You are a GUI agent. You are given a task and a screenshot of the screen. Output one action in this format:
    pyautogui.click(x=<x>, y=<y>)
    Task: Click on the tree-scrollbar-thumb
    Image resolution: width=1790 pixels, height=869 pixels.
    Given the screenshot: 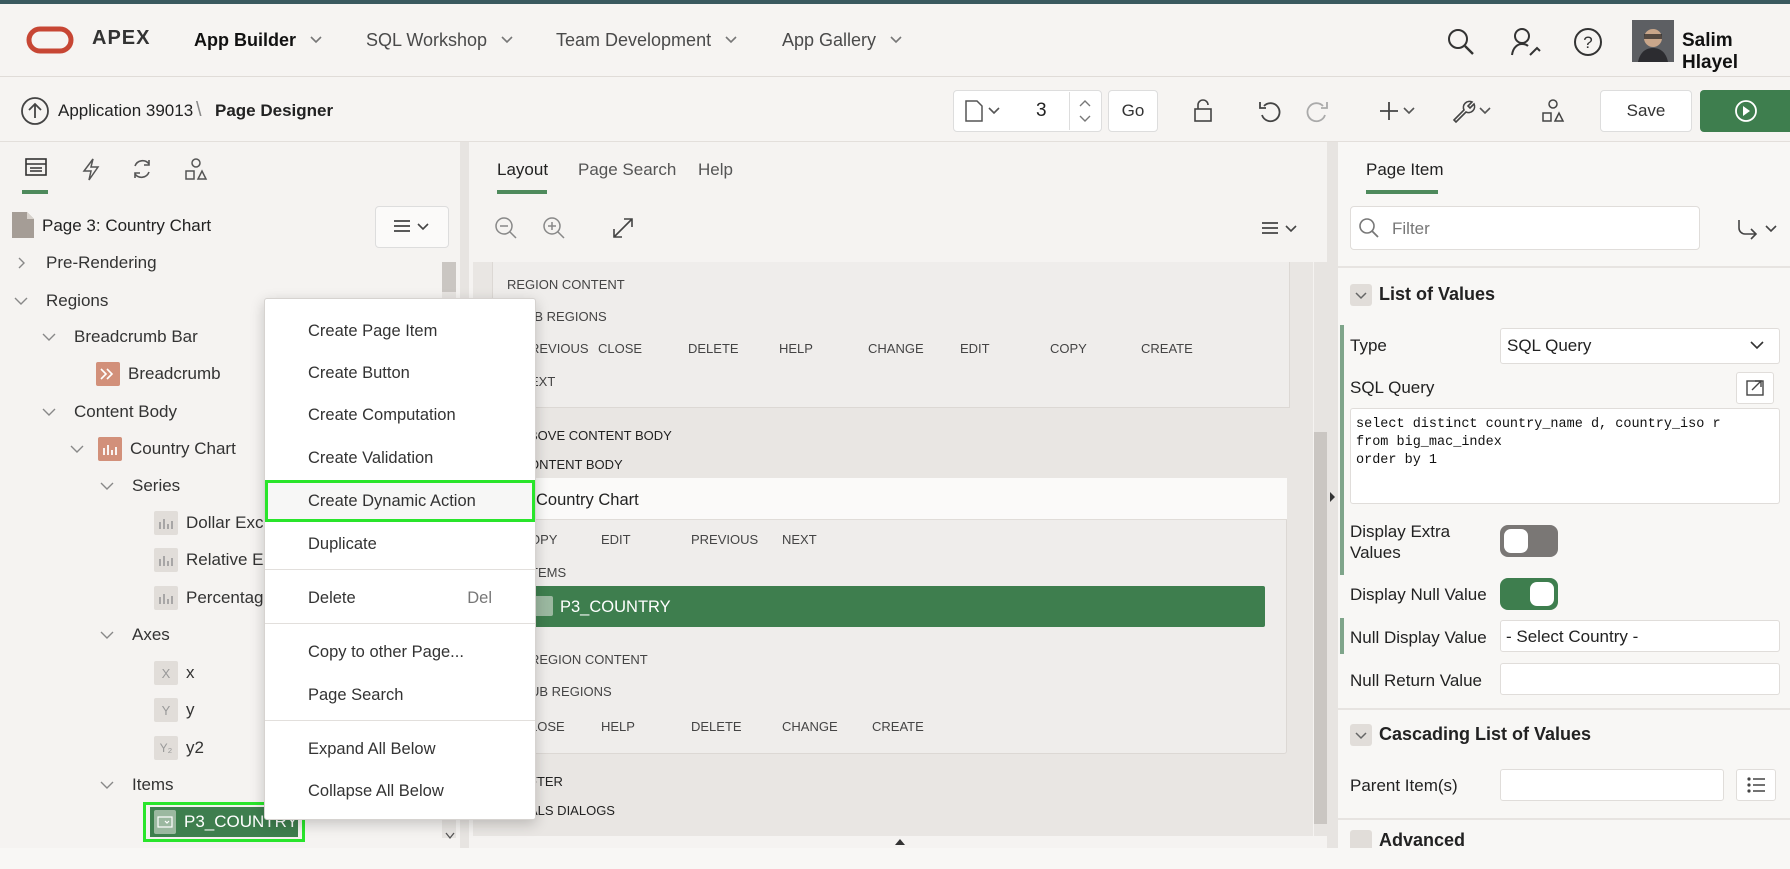 What is the action you would take?
    pyautogui.click(x=449, y=277)
    